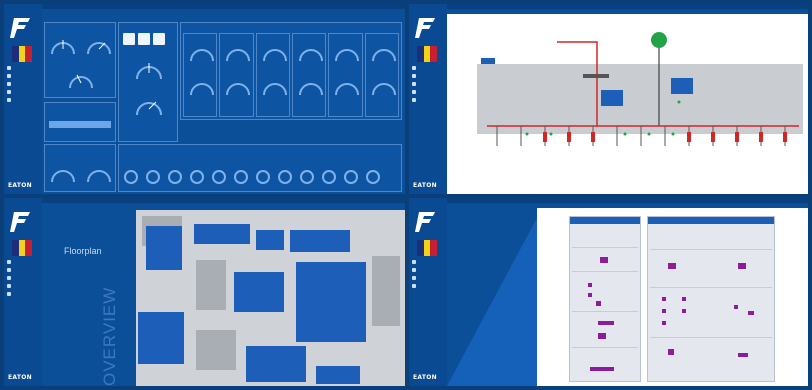 The width and height of the screenshot is (812, 390). What do you see at coordinates (492, 302) in the screenshot?
I see `decorative-stripe` at bounding box center [492, 302].